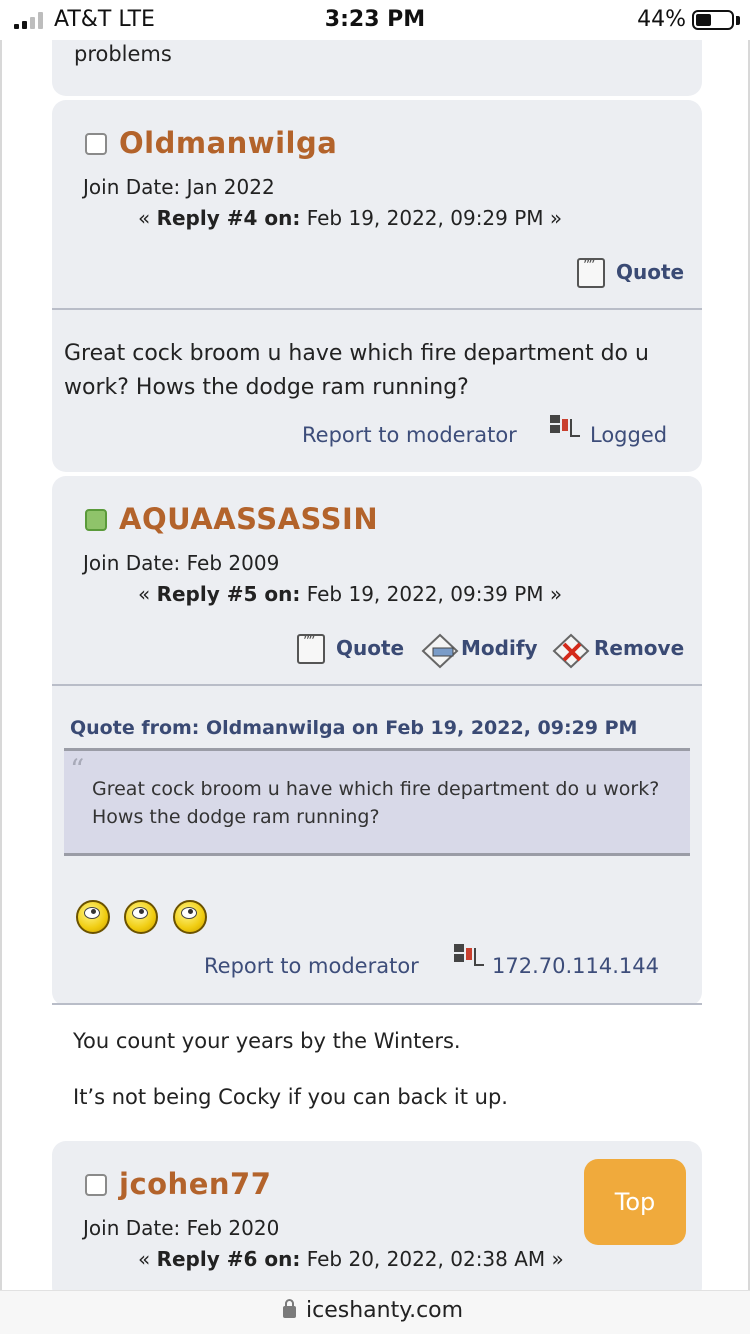 The height and width of the screenshot is (1334, 750). Describe the element at coordinates (96, 520) in the screenshot. I see `online-status-icon` at that location.